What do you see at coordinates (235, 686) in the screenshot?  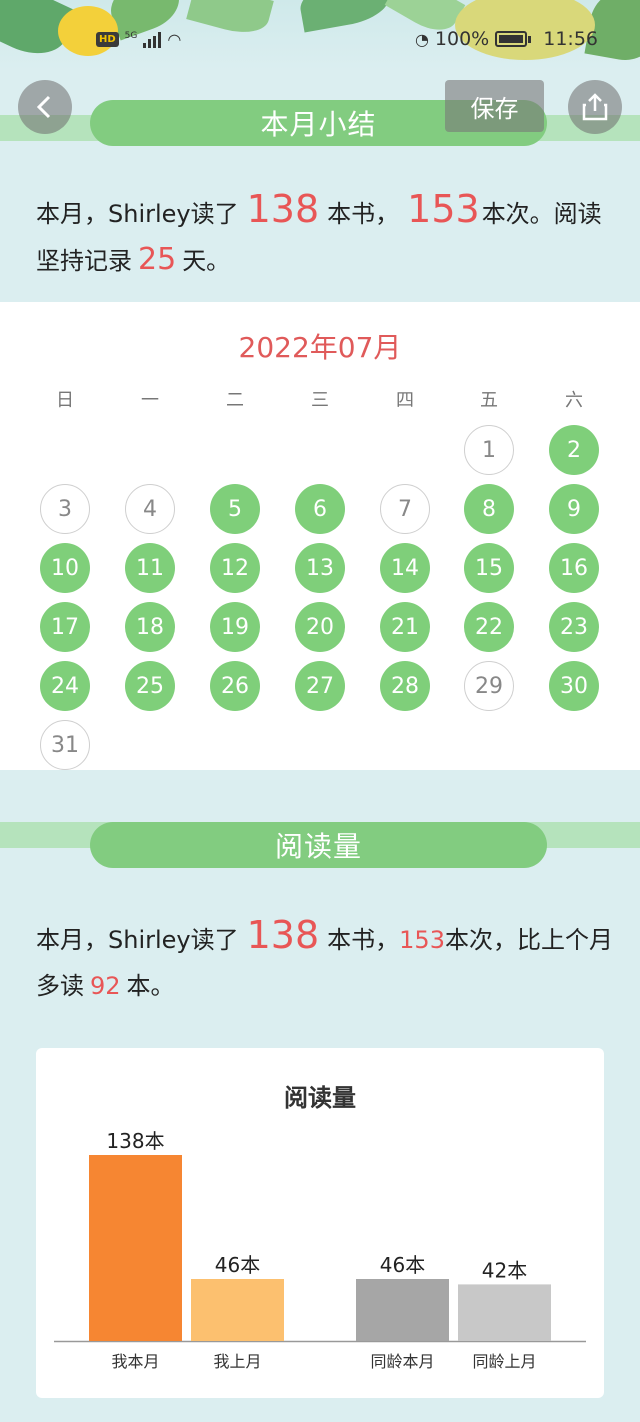 I see `calendar-day: 26` at bounding box center [235, 686].